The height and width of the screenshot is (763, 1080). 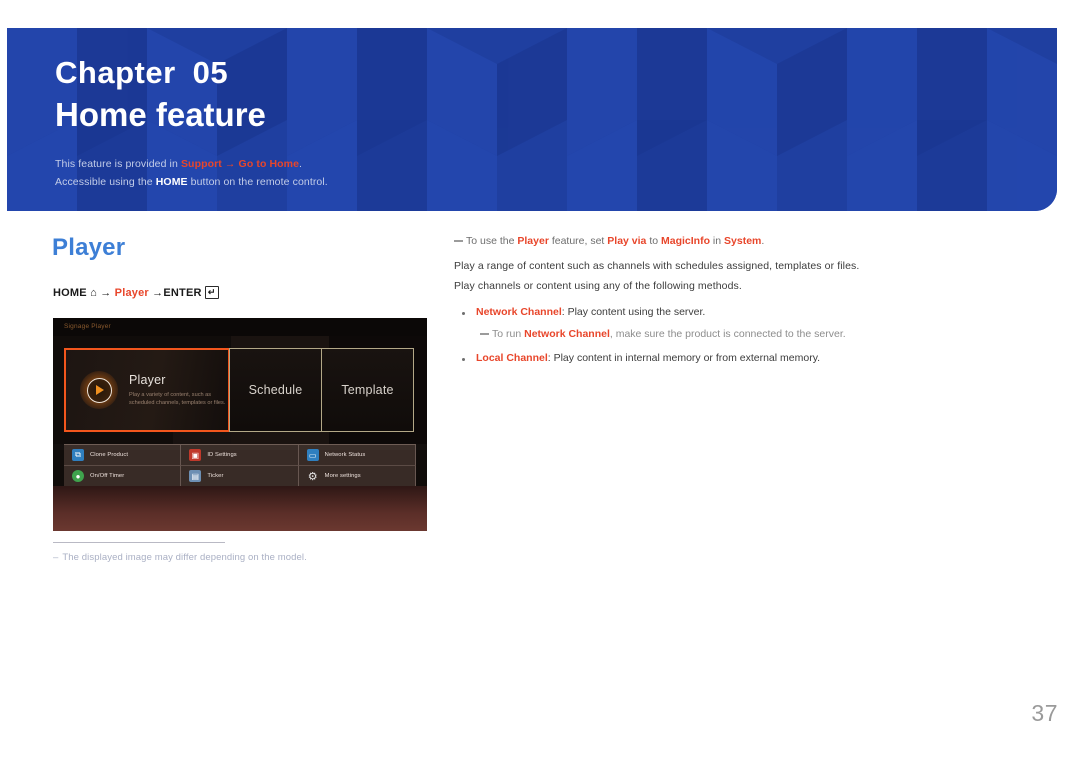 What do you see at coordinates (131, 293) in the screenshot?
I see `breadcrumb-player: Player` at bounding box center [131, 293].